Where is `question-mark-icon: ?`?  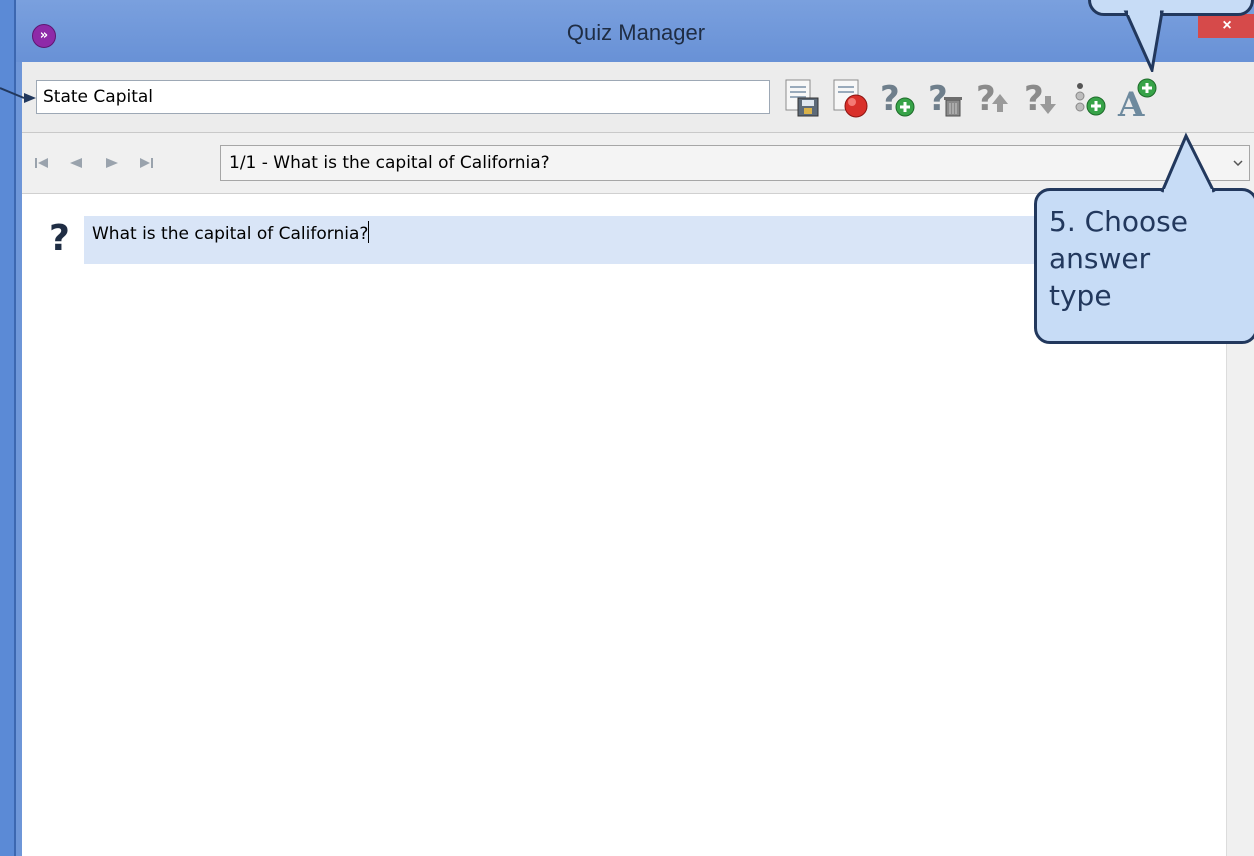 question-mark-icon: ? is located at coordinates (59, 237).